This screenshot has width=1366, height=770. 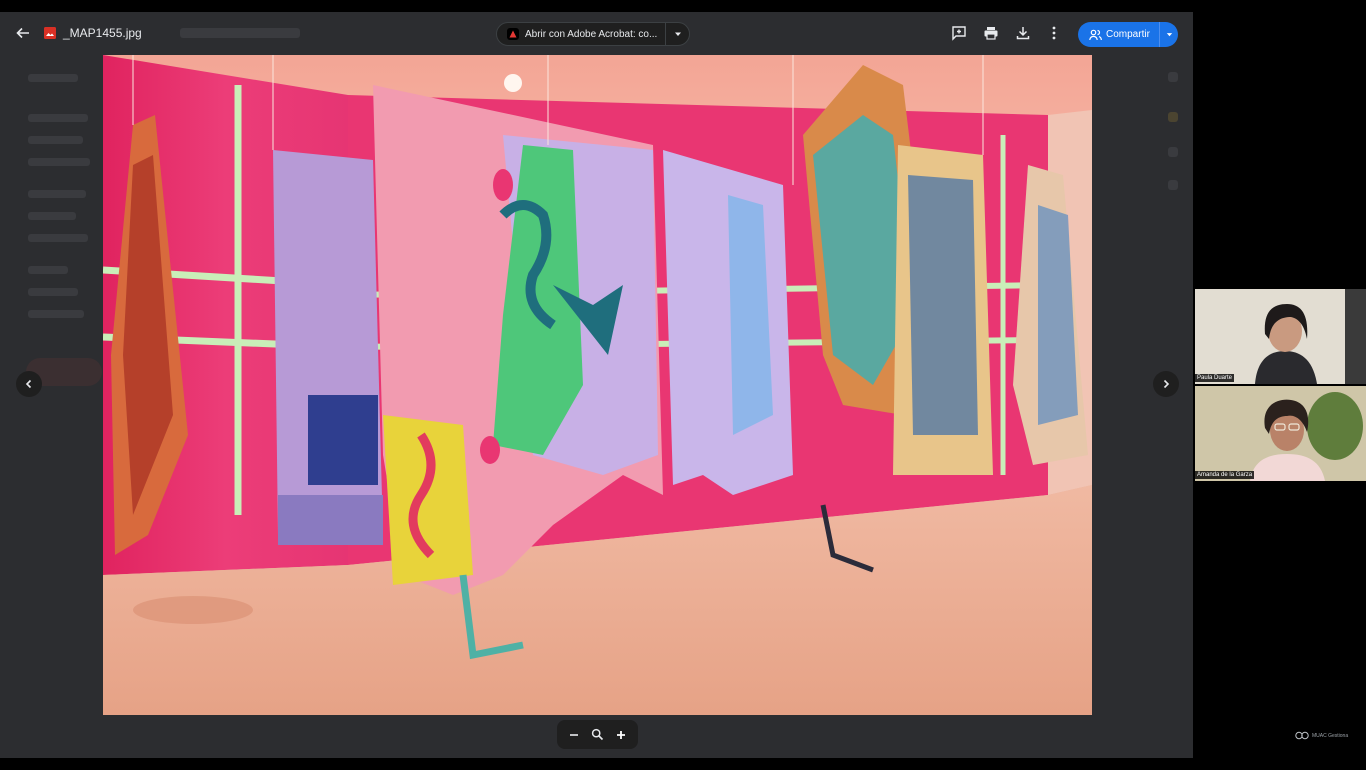 I want to click on file-title: _MAP1455.jpg, so click(x=102, y=33).